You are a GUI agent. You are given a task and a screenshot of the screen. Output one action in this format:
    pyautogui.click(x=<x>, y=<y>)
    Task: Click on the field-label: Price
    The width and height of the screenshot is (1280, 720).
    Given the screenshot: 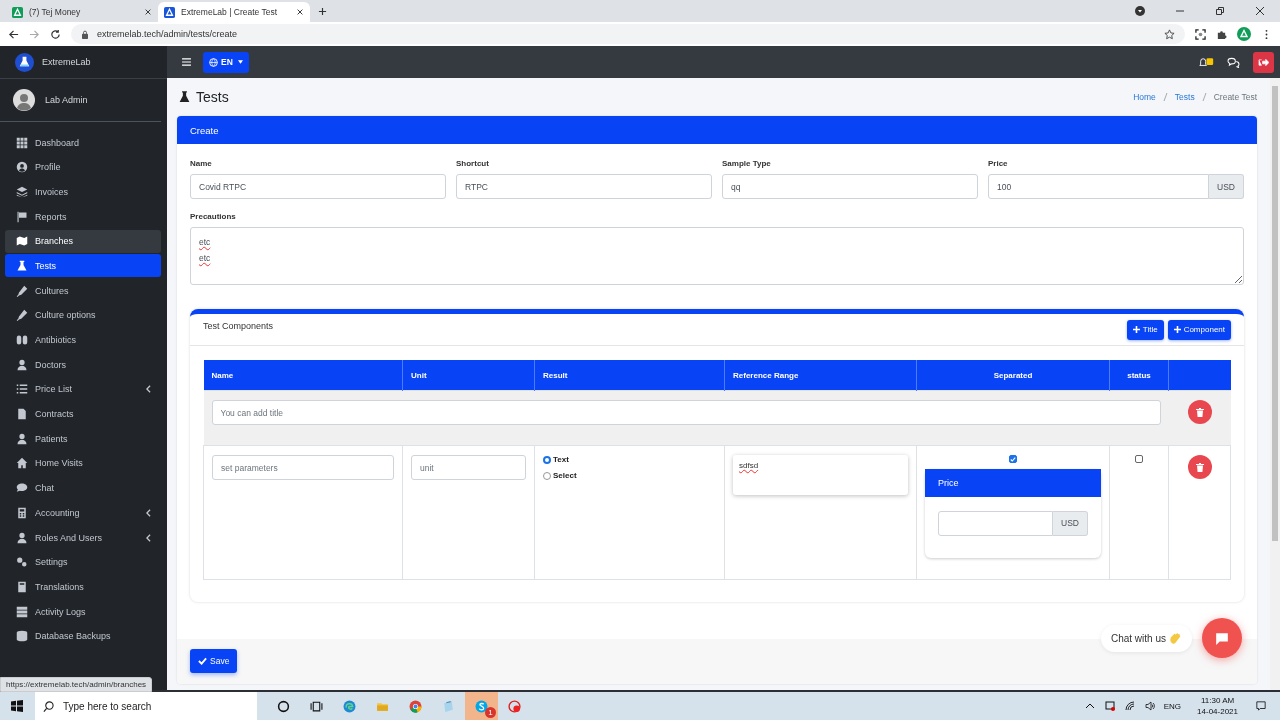 What is the action you would take?
    pyautogui.click(x=998, y=163)
    